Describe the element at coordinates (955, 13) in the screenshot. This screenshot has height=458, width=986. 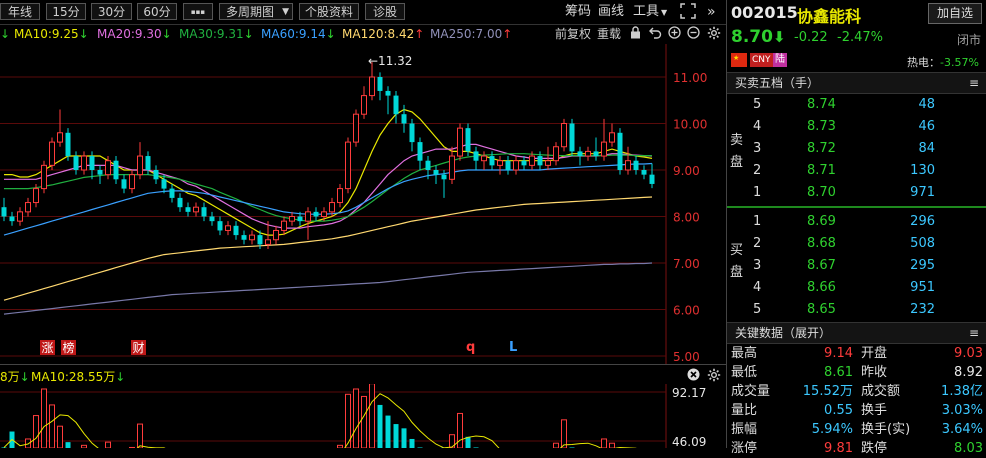
I see `add-favorite-button: 加自选` at that location.